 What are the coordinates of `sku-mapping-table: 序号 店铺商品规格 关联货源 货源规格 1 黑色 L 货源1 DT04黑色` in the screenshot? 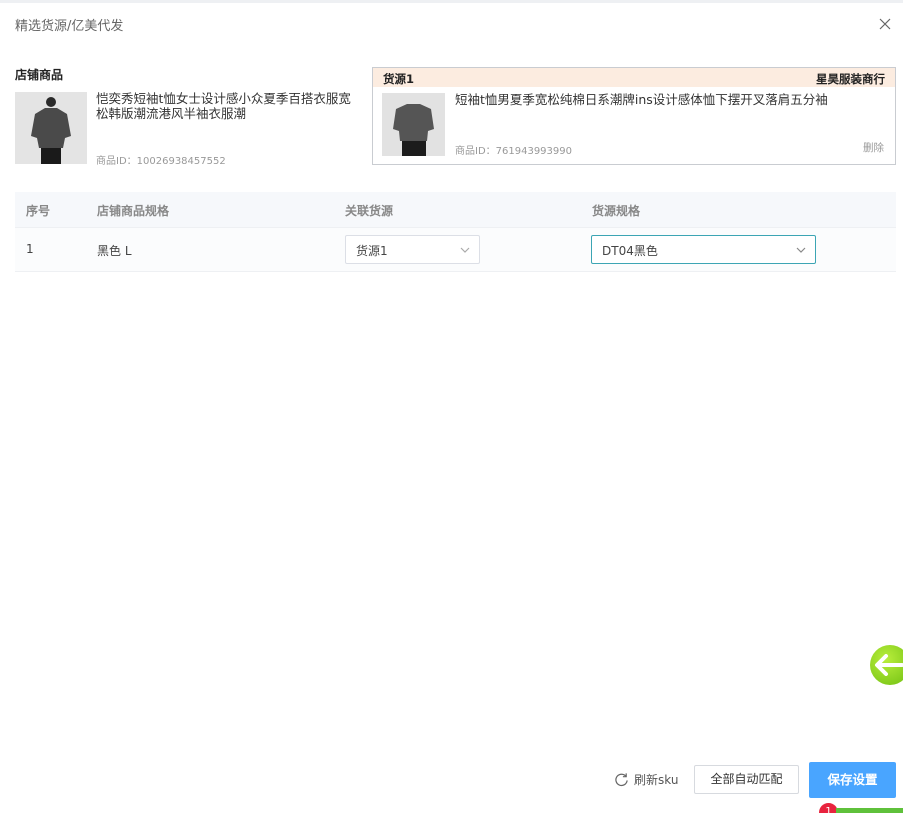 It's located at (455, 232).